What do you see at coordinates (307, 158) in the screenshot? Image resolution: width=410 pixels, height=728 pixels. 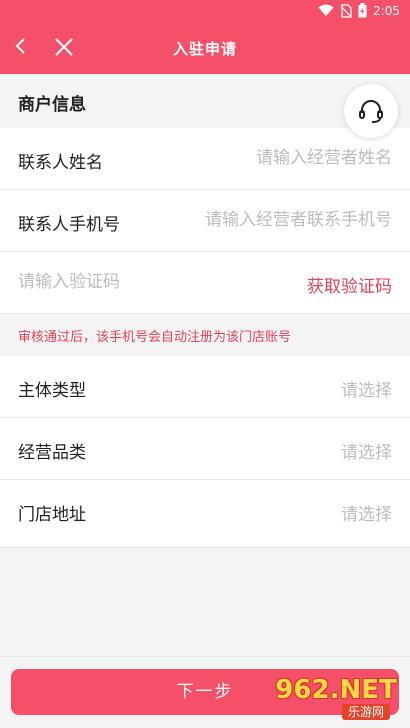 I see `contact-name-input` at bounding box center [307, 158].